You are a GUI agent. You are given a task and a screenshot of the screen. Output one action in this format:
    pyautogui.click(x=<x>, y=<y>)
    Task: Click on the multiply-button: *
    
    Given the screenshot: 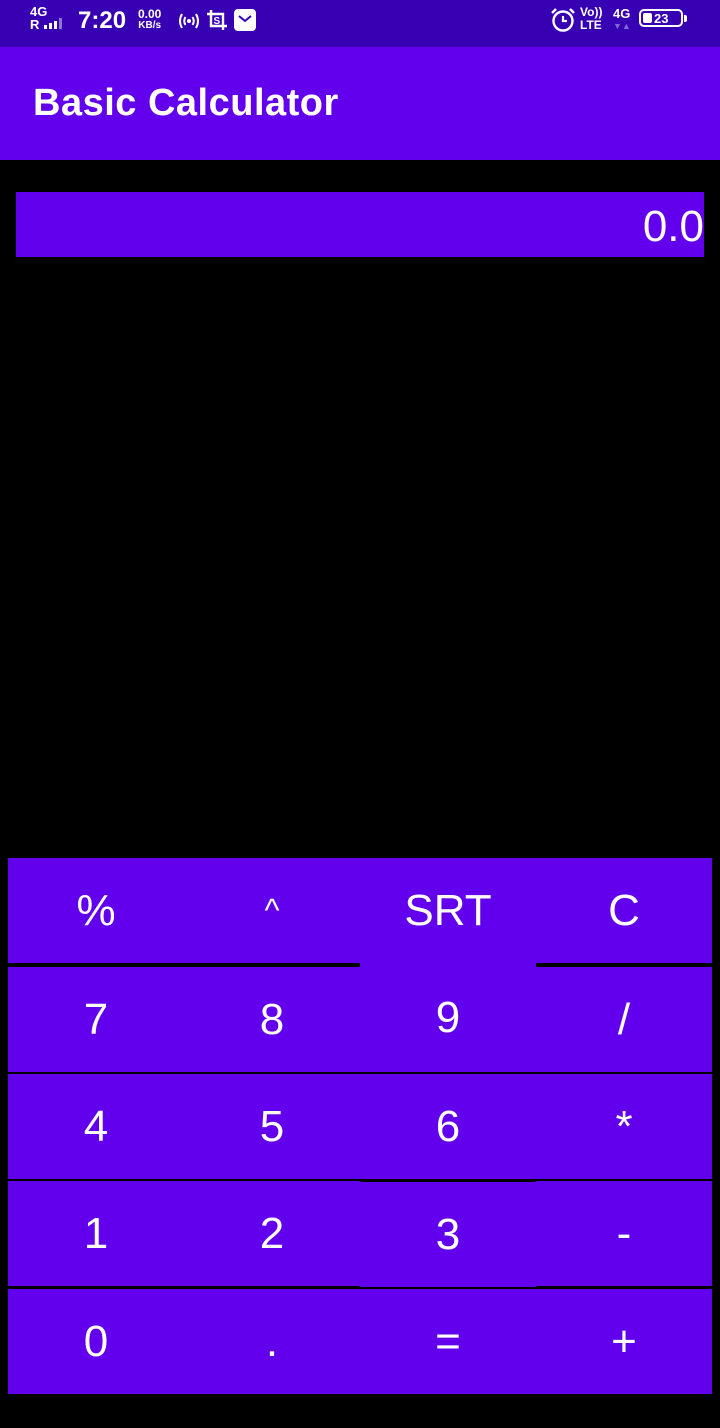 What is the action you would take?
    pyautogui.click(x=624, y=1126)
    